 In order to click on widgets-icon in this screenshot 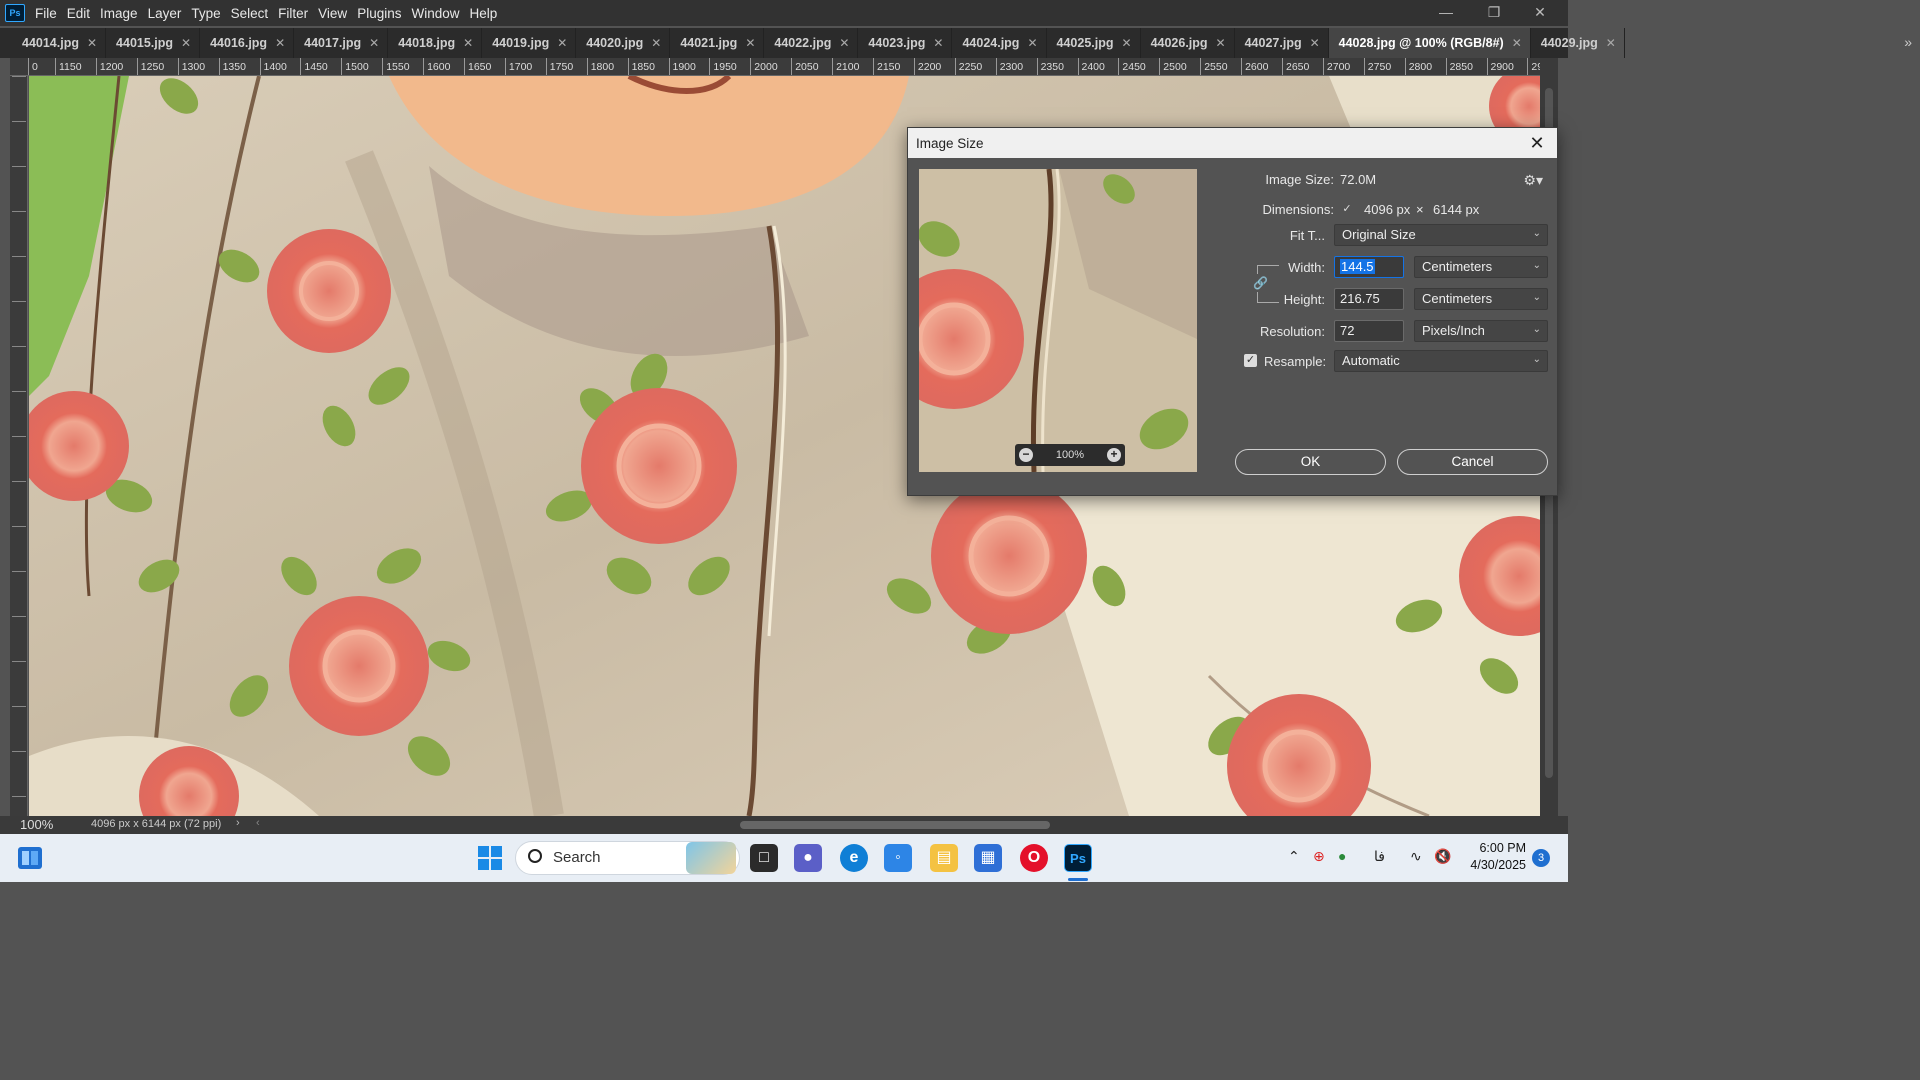, I will do `click(30, 858)`.